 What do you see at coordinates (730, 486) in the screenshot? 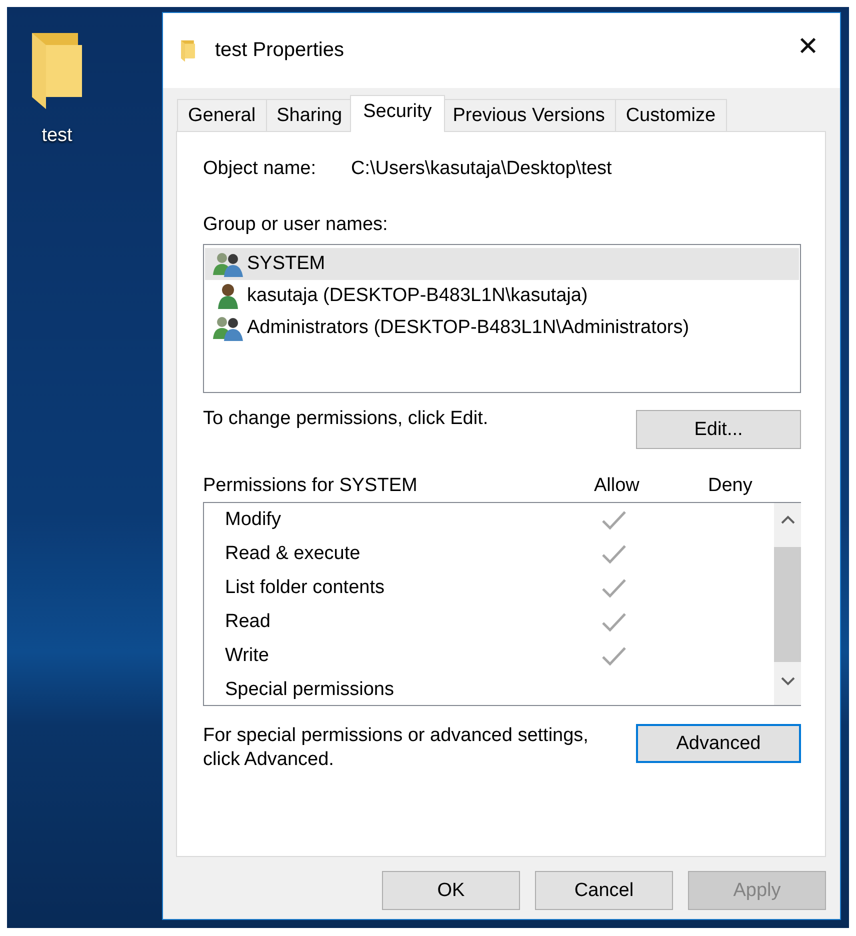
I see `deny-header: Deny` at bounding box center [730, 486].